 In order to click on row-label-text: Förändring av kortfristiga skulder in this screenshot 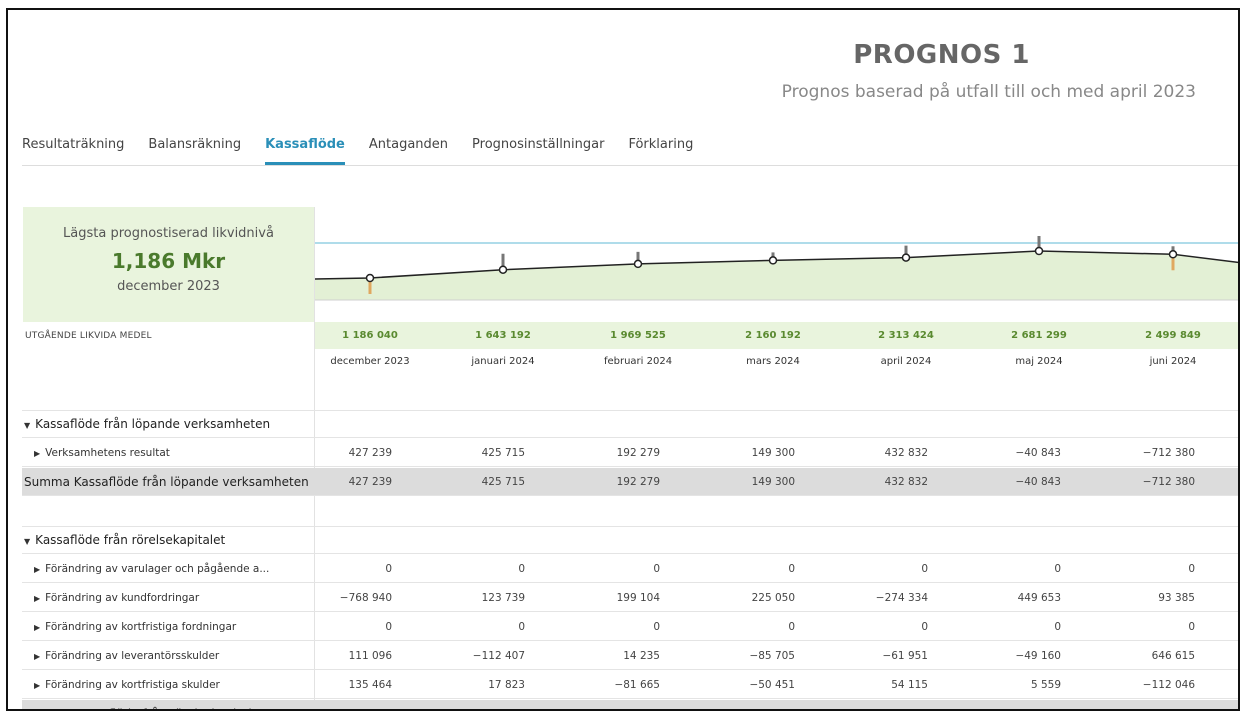, I will do `click(132, 685)`.